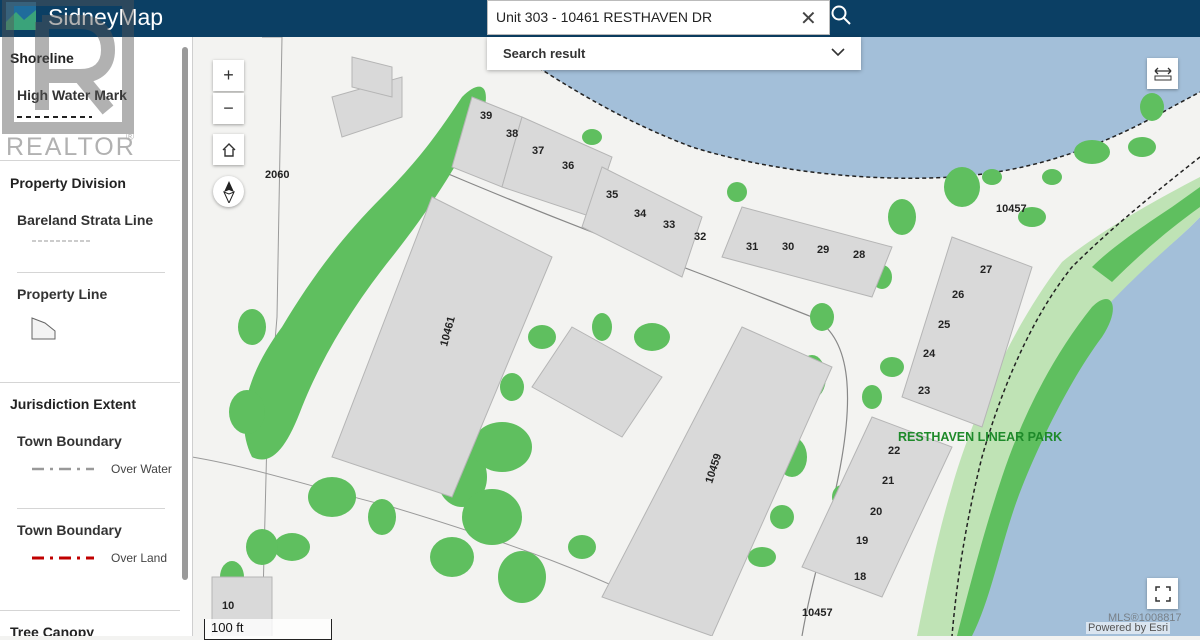 Image resolution: width=1200 pixels, height=640 pixels. What do you see at coordinates (512, 134) in the screenshot?
I see `lot-38: 38` at bounding box center [512, 134].